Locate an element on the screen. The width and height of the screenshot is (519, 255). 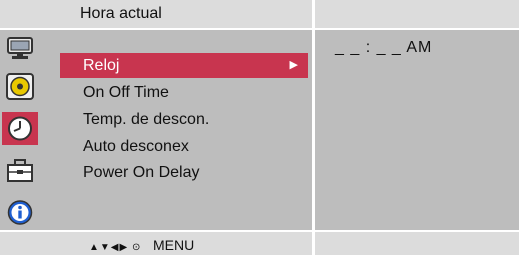
menu-item-label: Auto desconex is located at coordinates (136, 146).